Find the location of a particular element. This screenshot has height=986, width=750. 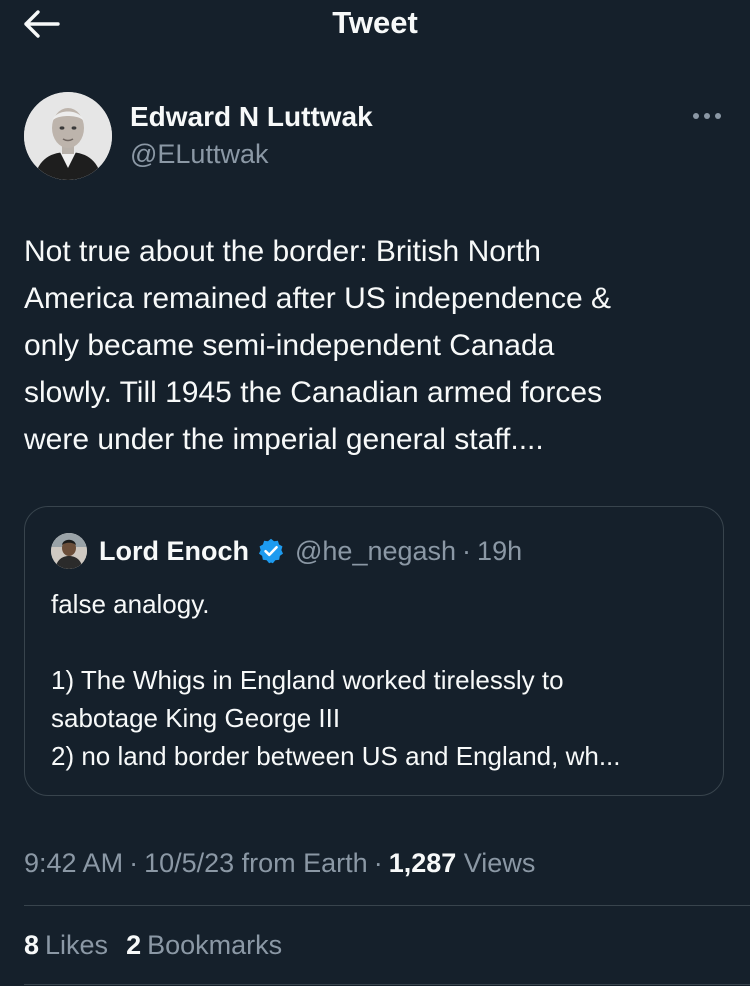

verified-badge is located at coordinates (271, 551).